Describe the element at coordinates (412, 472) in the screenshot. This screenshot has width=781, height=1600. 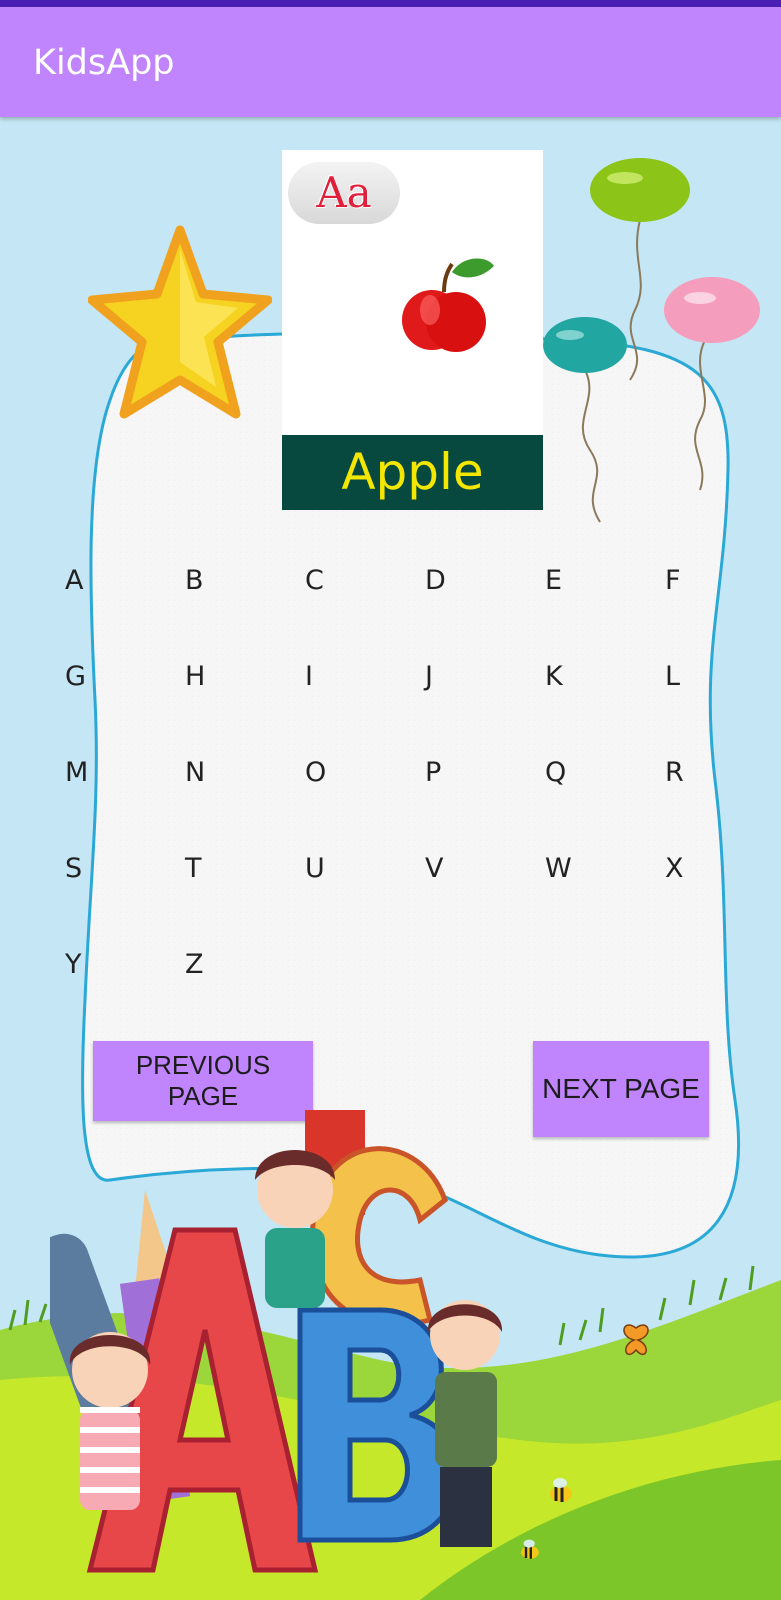
I see `flashcard-word: Apple` at that location.